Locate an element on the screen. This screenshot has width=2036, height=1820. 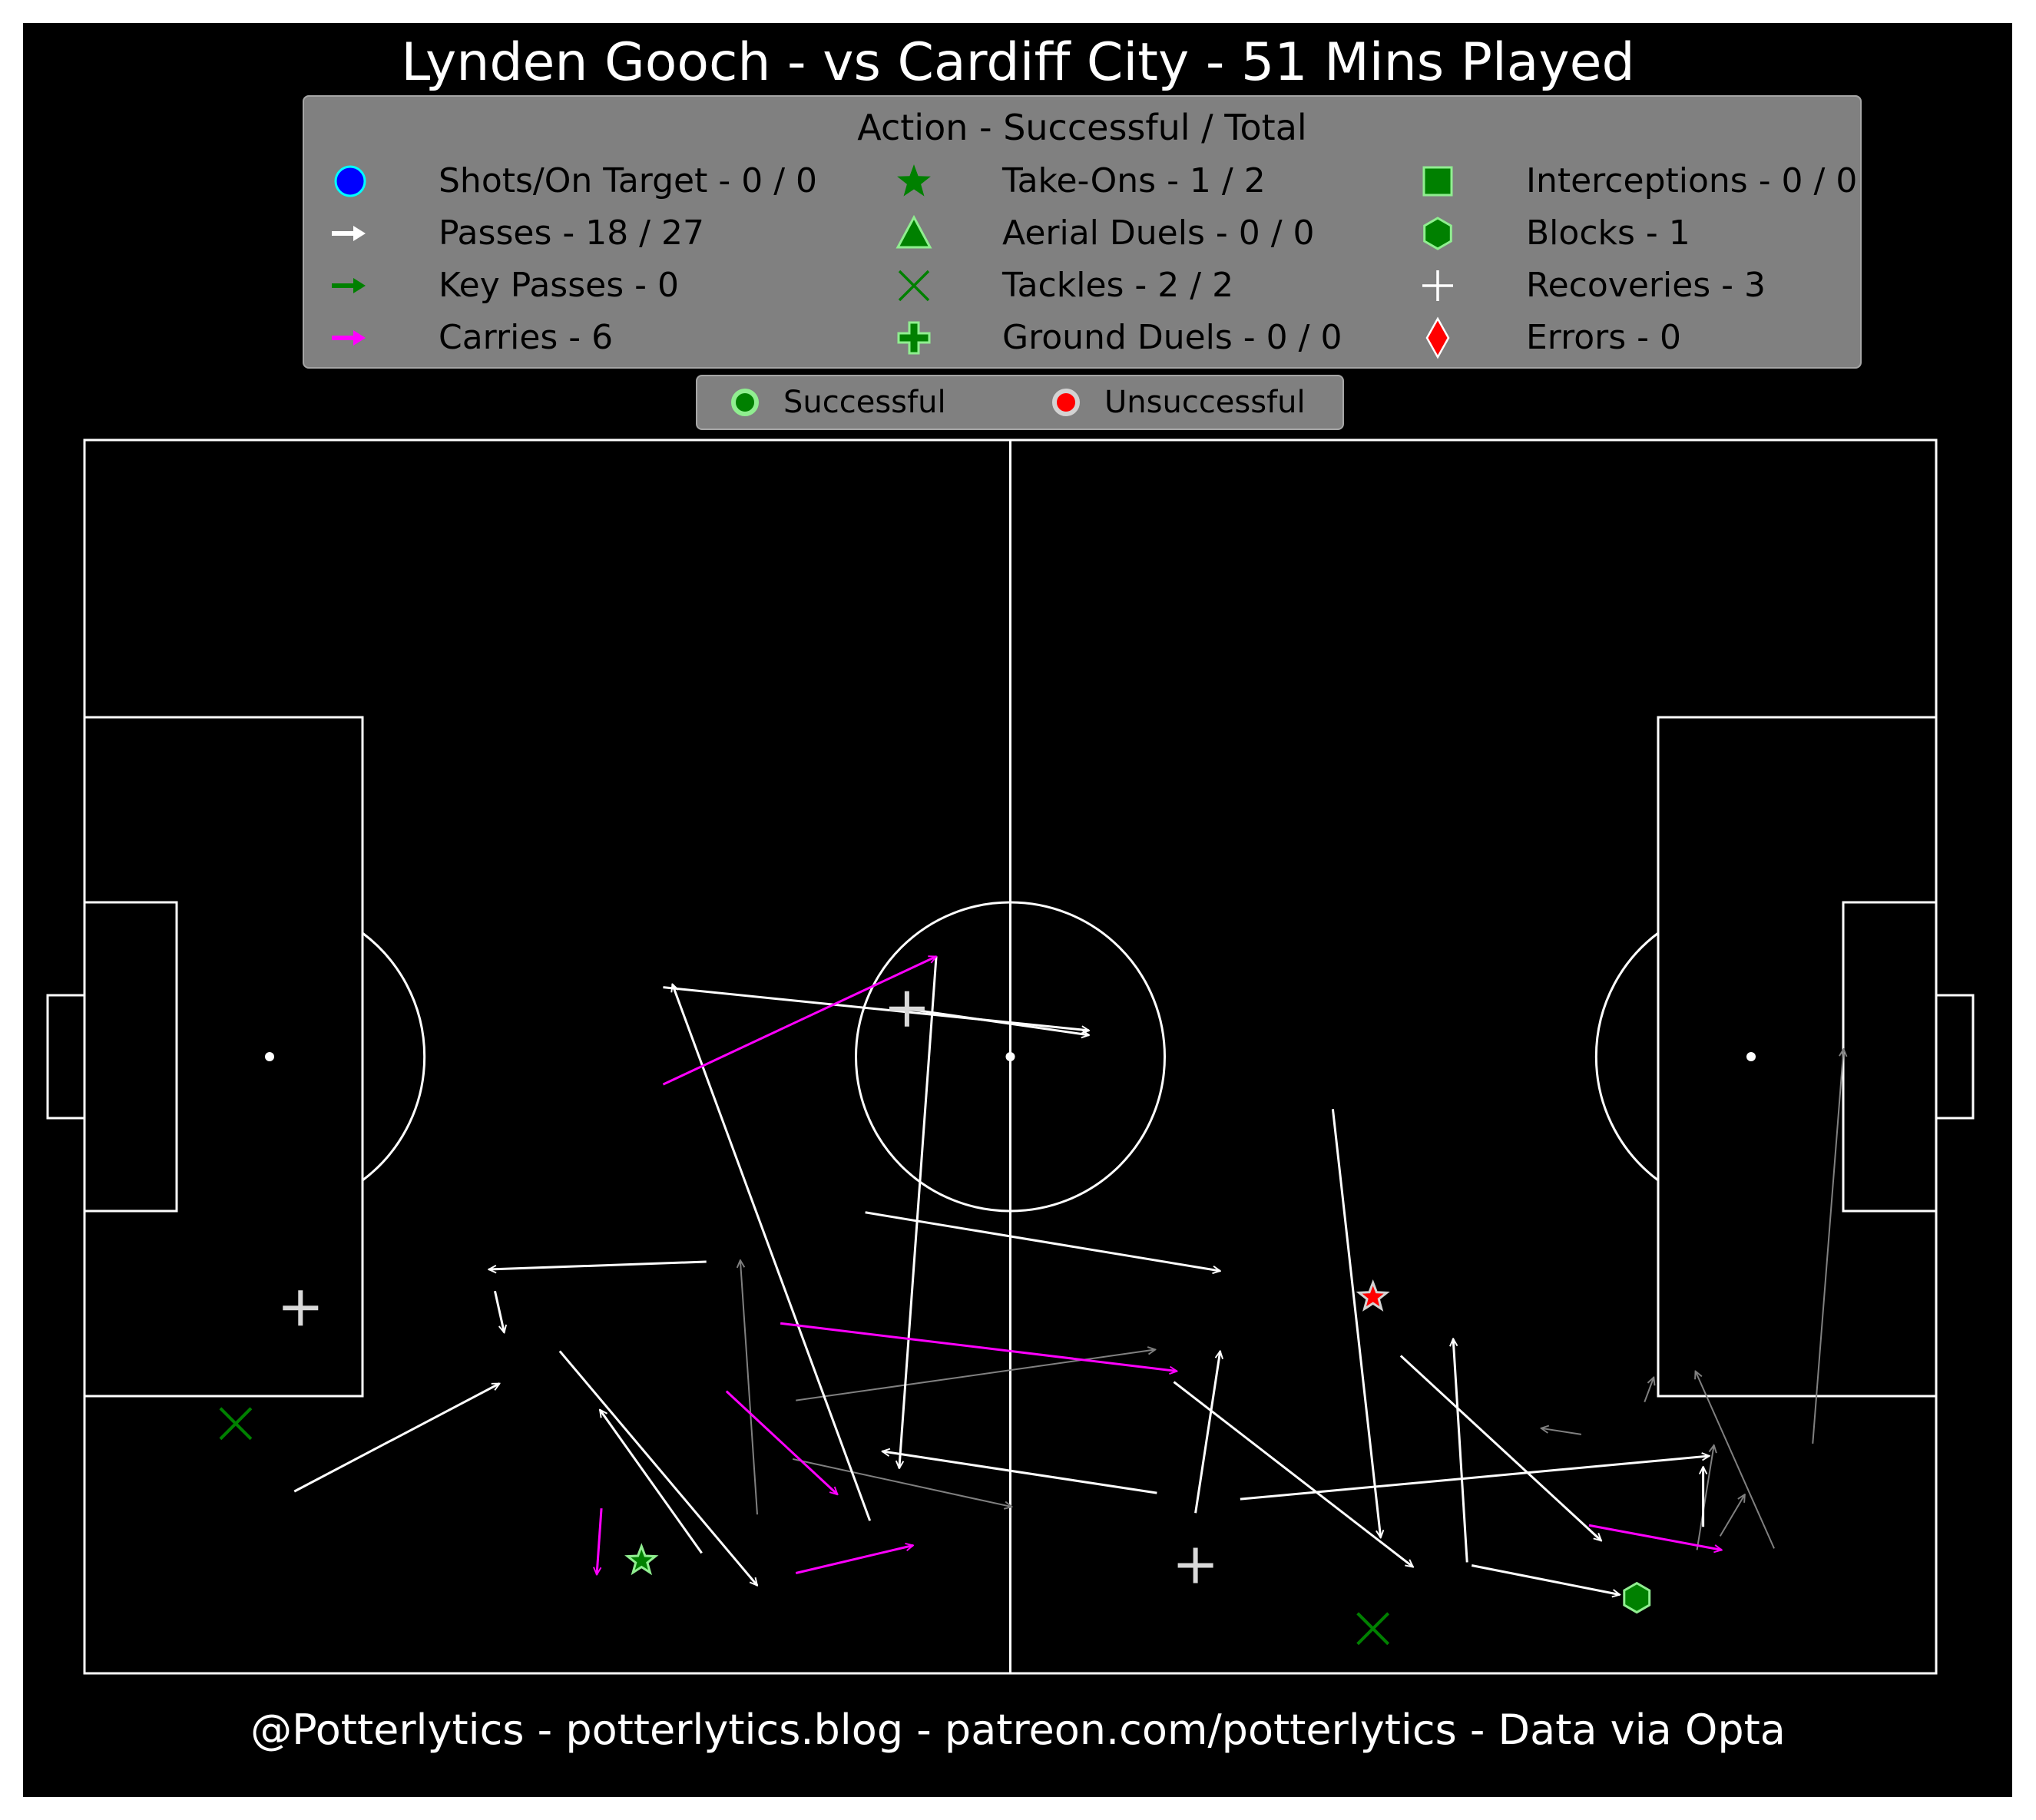
right-penalty-spot is located at coordinates (1751, 1056).